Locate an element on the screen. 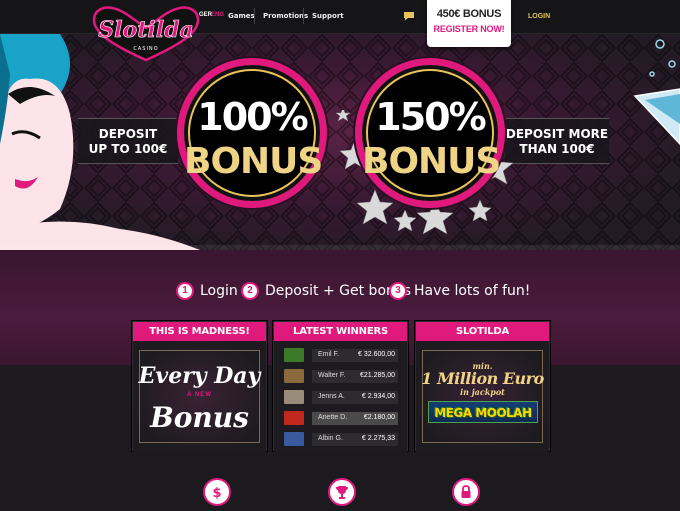 Image resolution: width=680 pixels, height=511 pixels. bonus-circle-100: 100% BONUS is located at coordinates (252, 133).